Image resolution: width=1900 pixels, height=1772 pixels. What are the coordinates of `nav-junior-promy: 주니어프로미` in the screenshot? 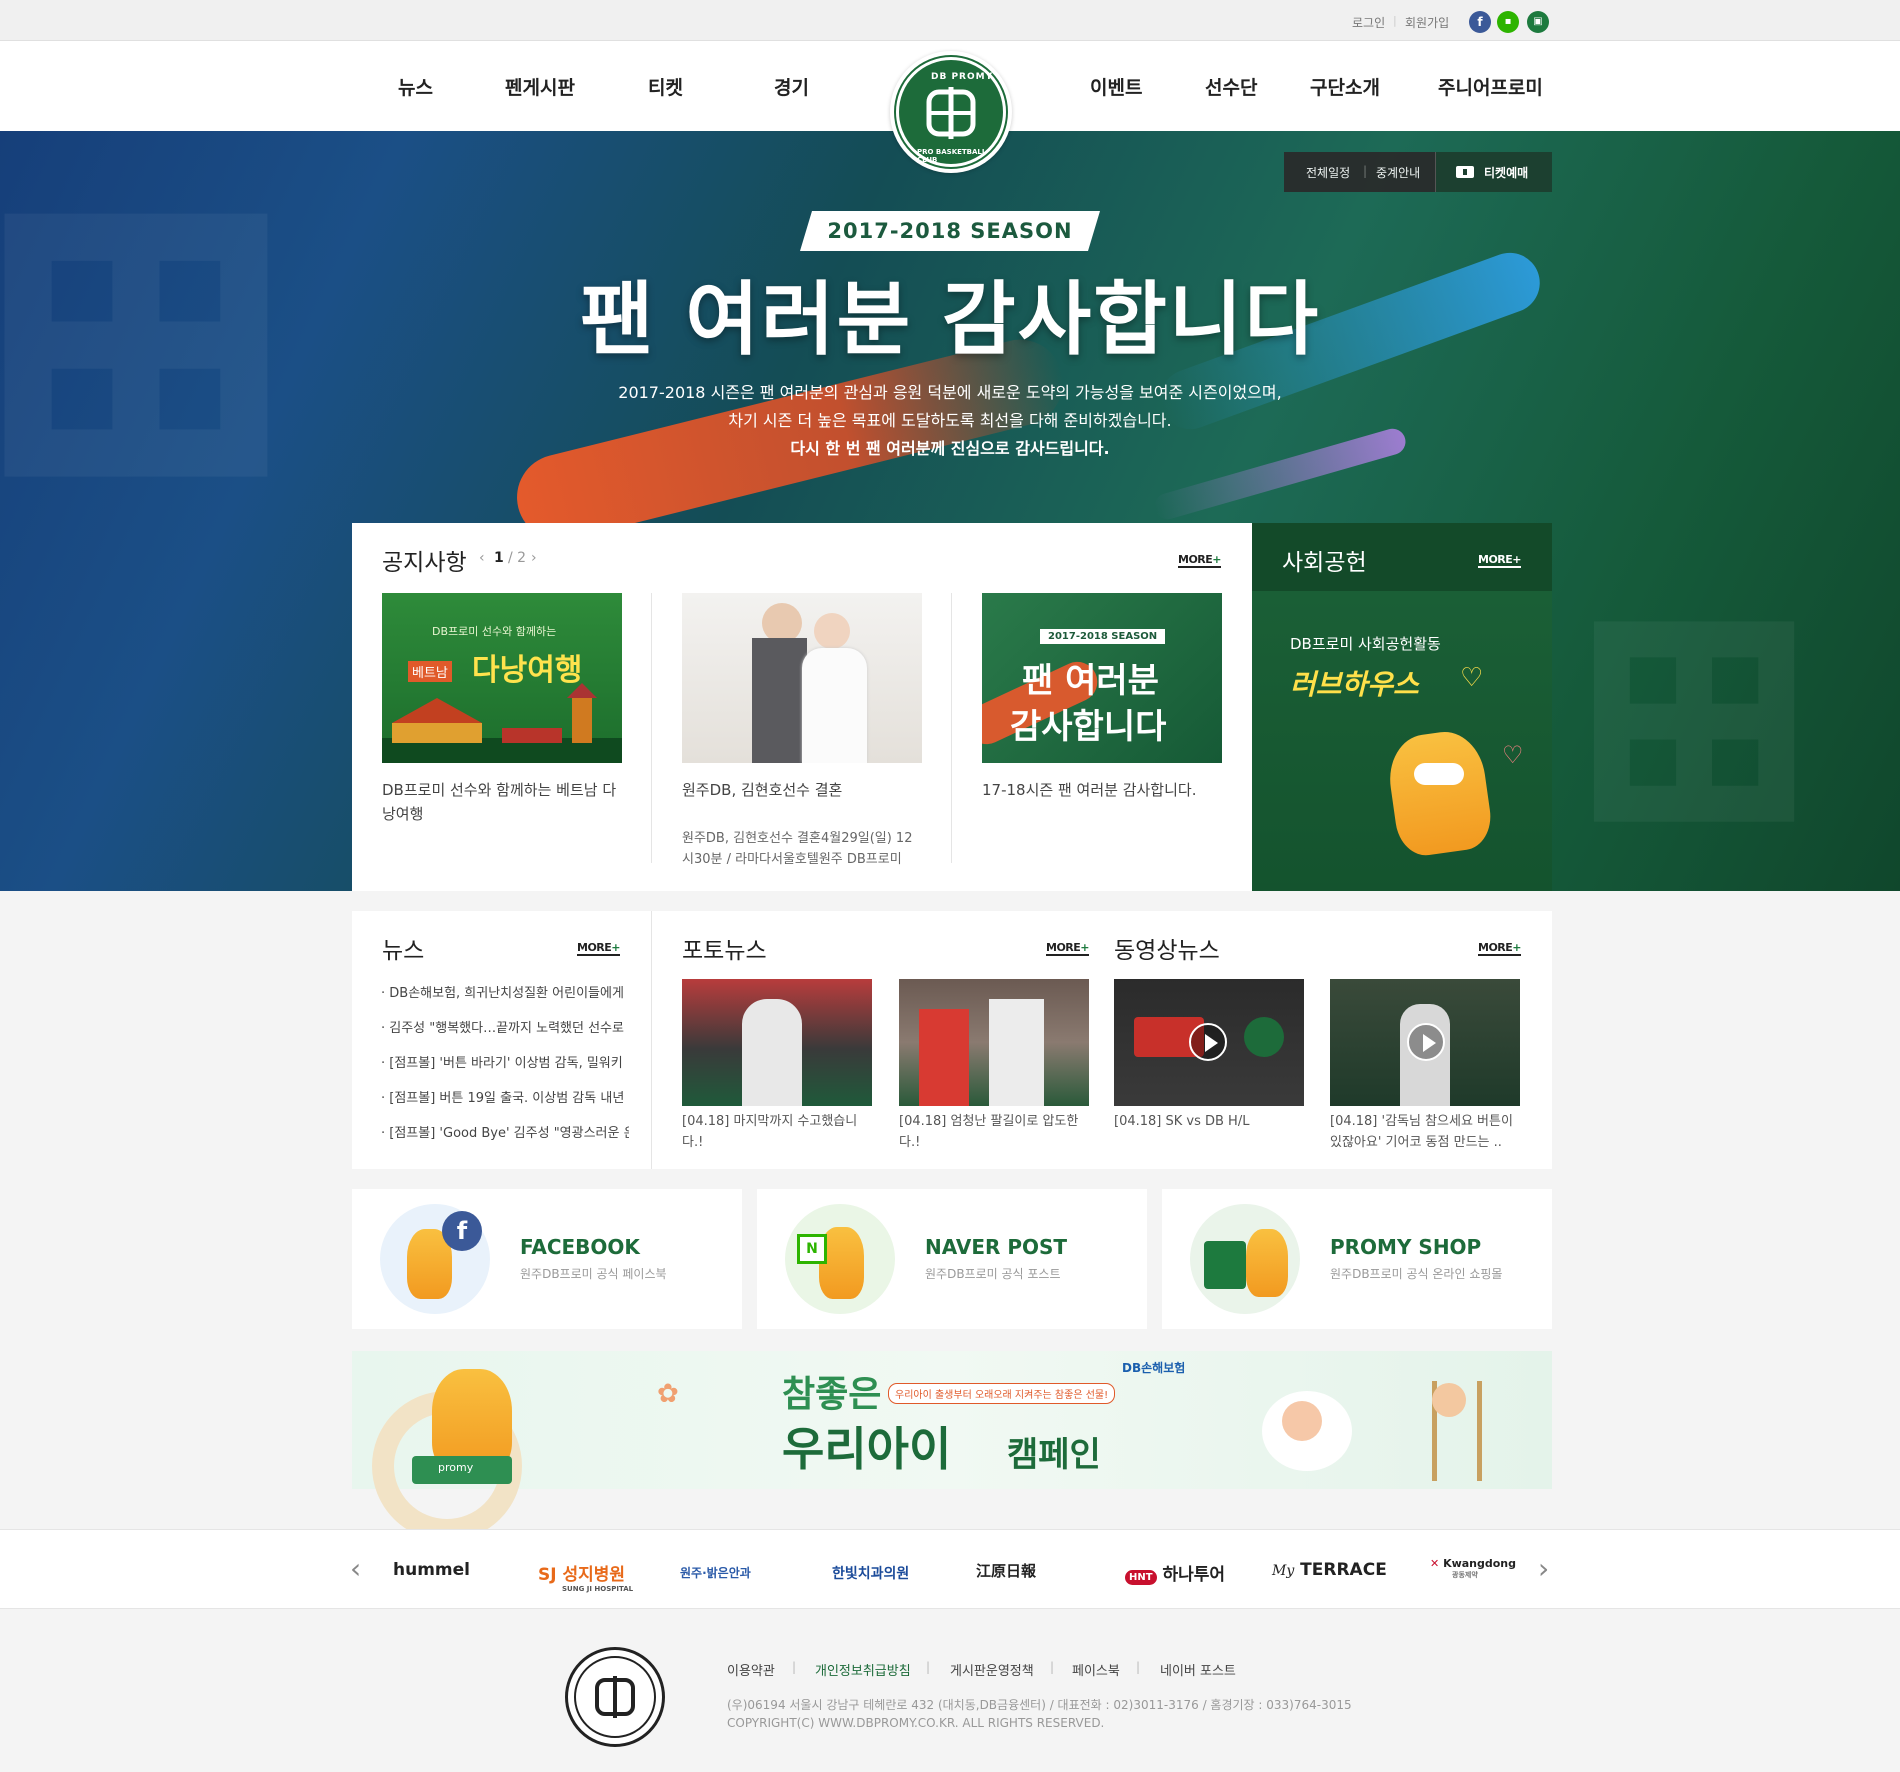 It's located at (1490, 86).